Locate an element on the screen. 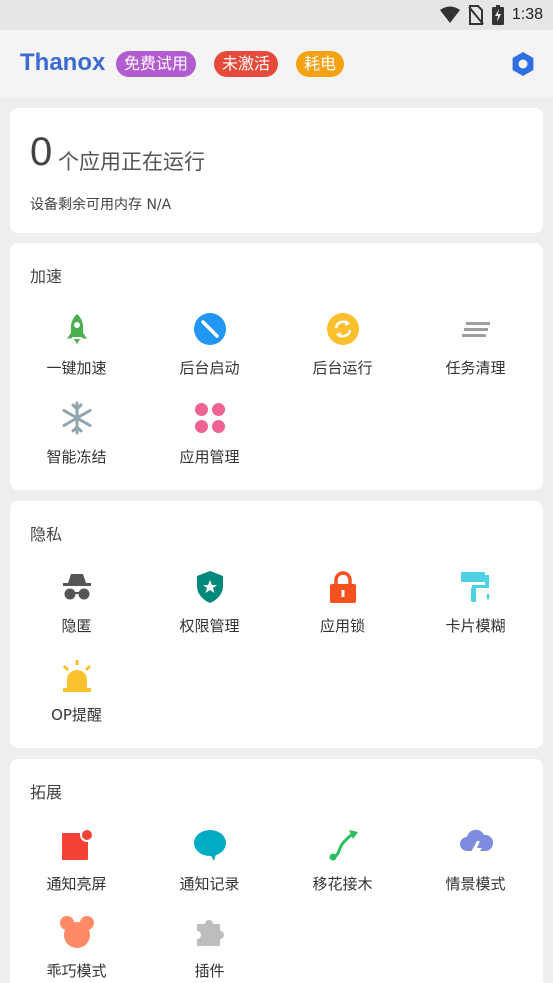 The image size is (553, 983). paint-roller-icon is located at coordinates (474, 587).